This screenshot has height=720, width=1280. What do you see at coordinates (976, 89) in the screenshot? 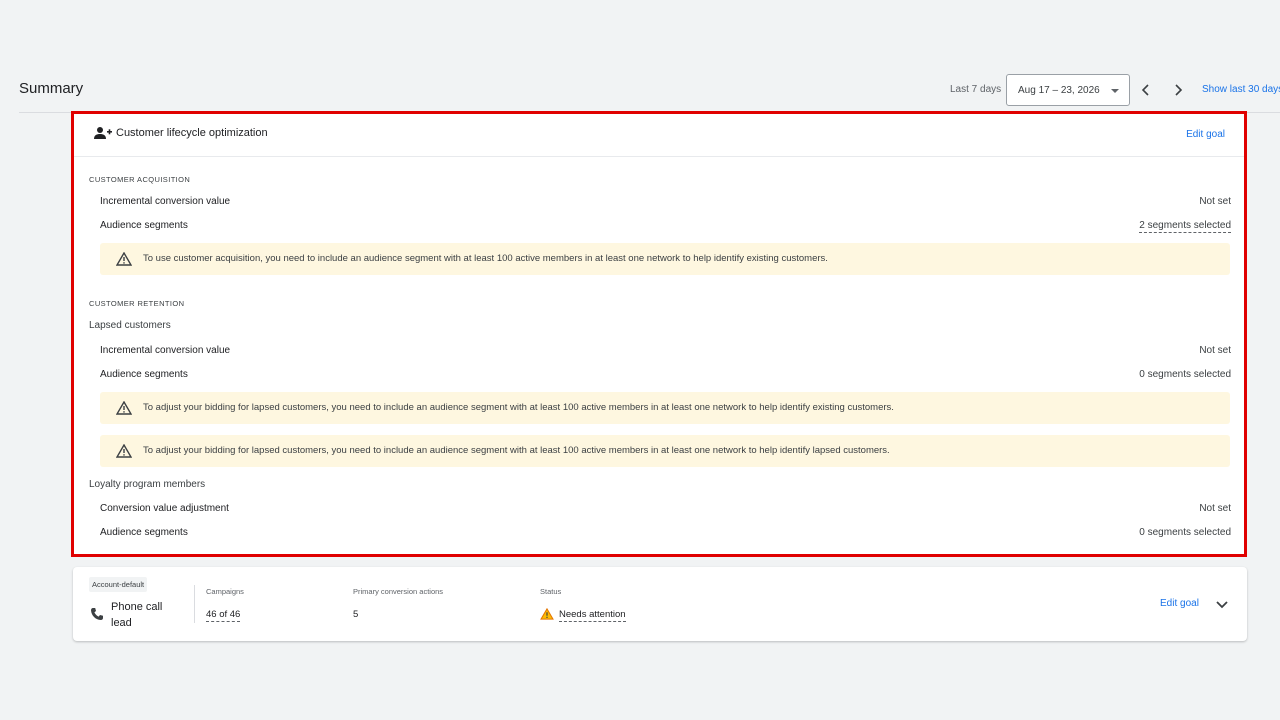
I see `date-range-label: Last 7 days` at bounding box center [976, 89].